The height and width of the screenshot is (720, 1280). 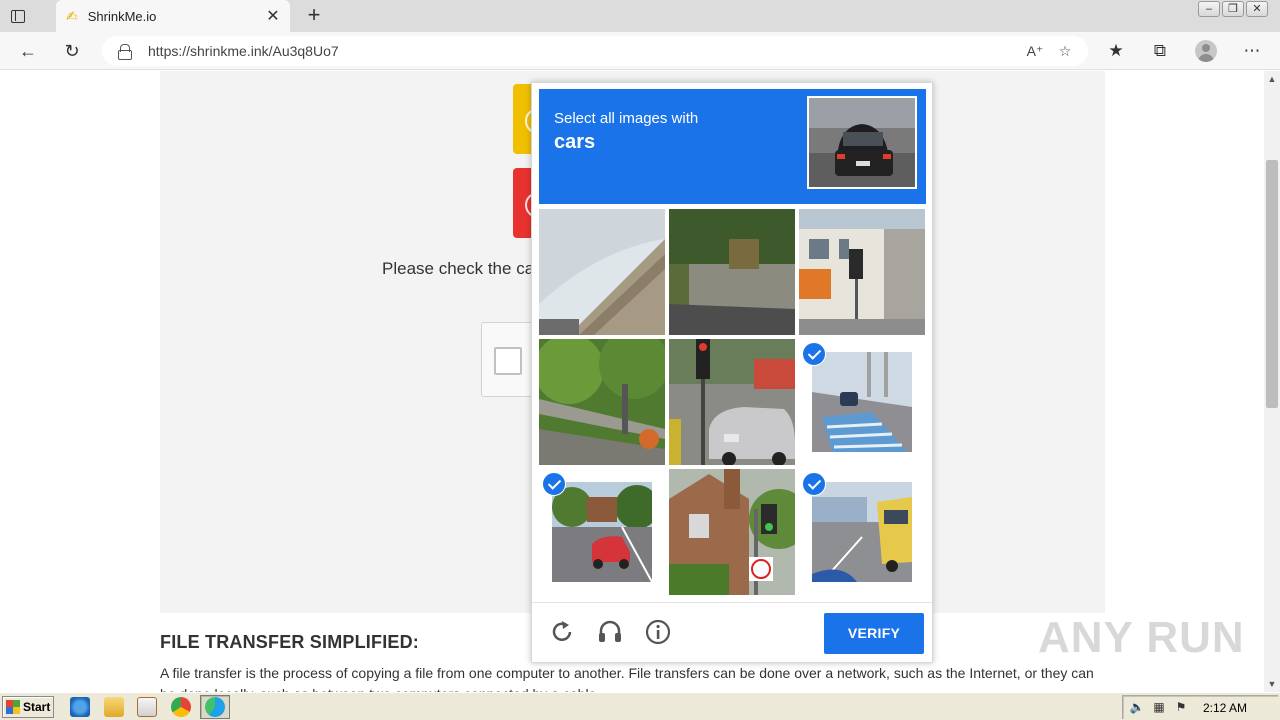 I want to click on tab-title: ShrinkMe.io, so click(x=122, y=16).